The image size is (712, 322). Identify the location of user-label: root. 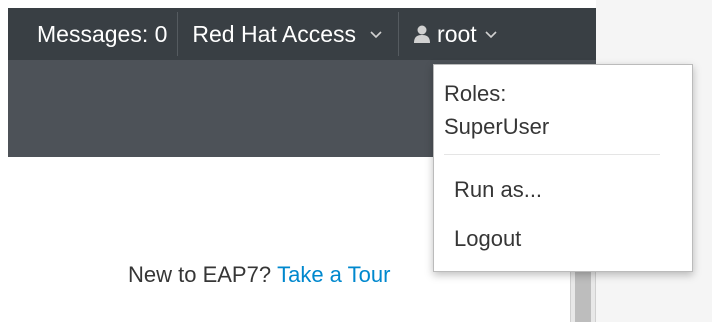
(457, 33).